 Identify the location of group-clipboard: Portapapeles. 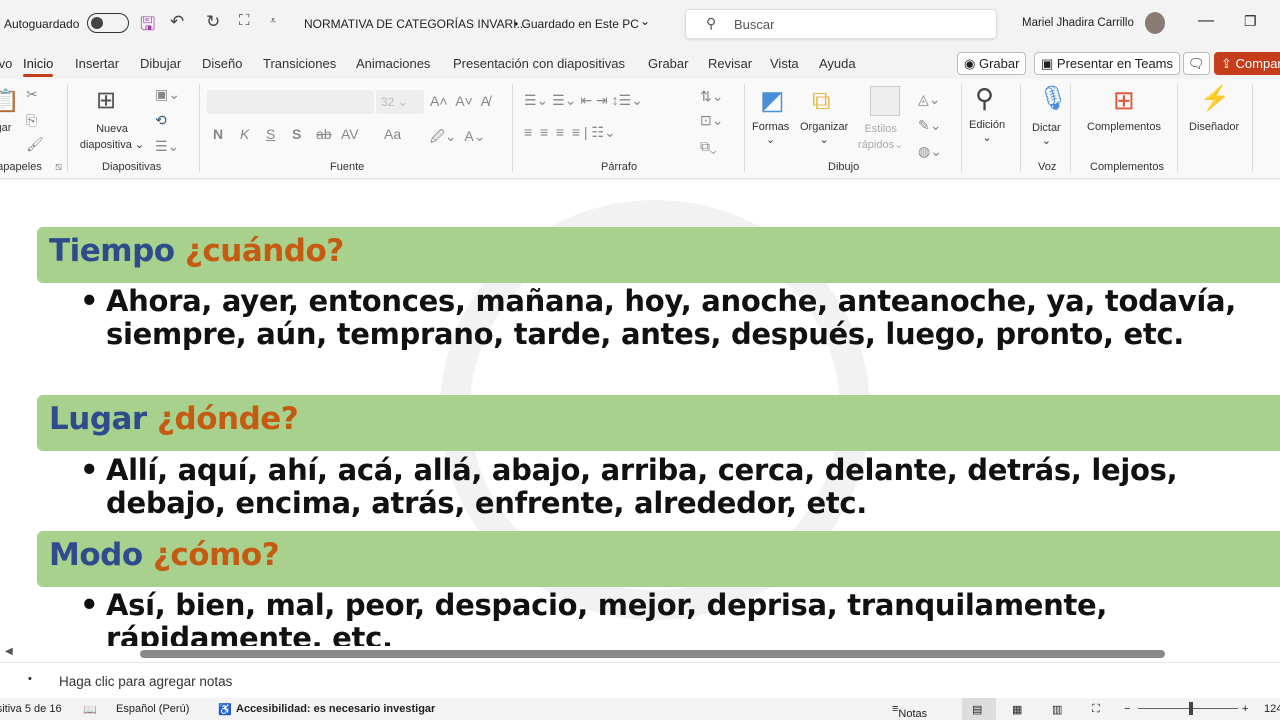
(21, 167).